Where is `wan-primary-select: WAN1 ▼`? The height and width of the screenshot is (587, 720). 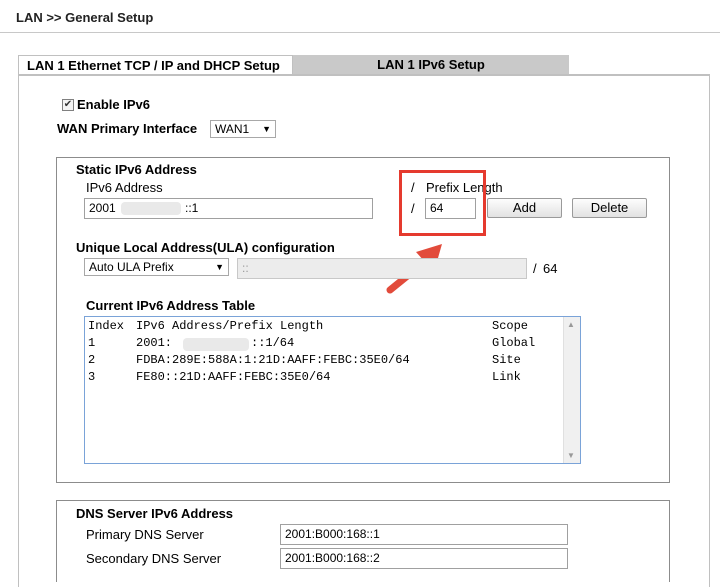
wan-primary-select: WAN1 ▼ is located at coordinates (243, 129).